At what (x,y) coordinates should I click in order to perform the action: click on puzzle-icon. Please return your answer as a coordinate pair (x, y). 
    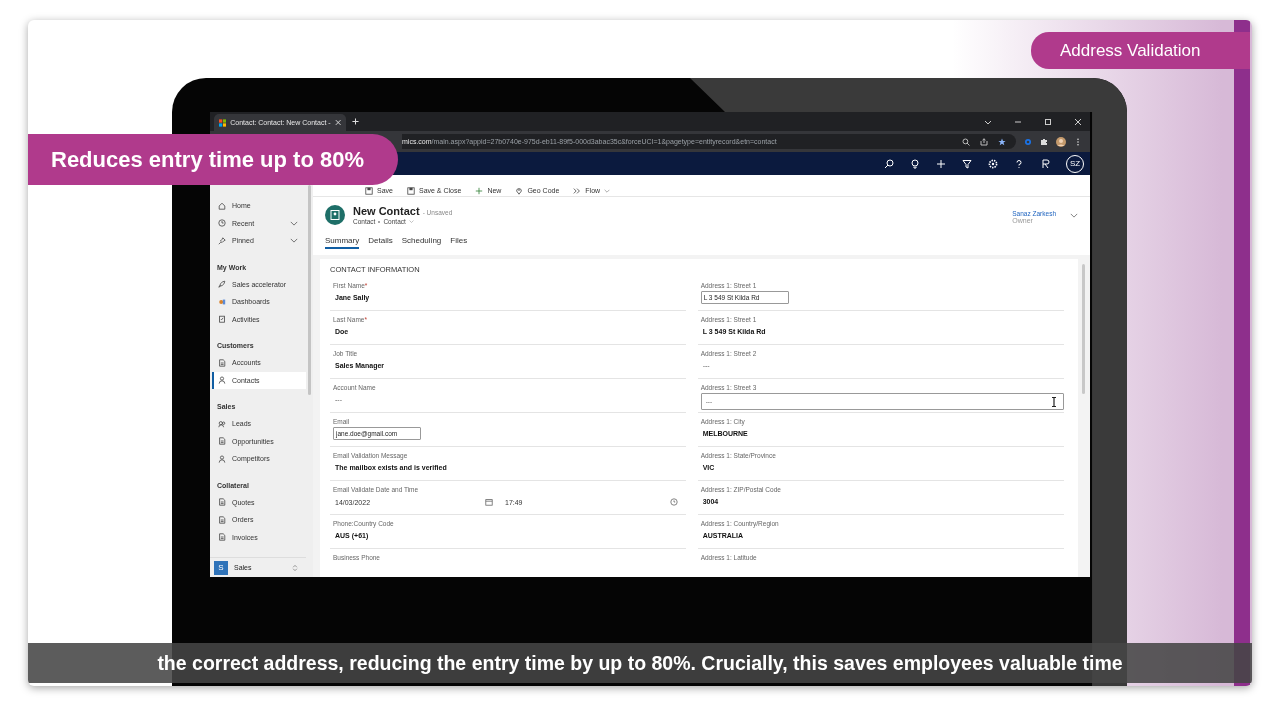
    Looking at the image, I should click on (1044, 141).